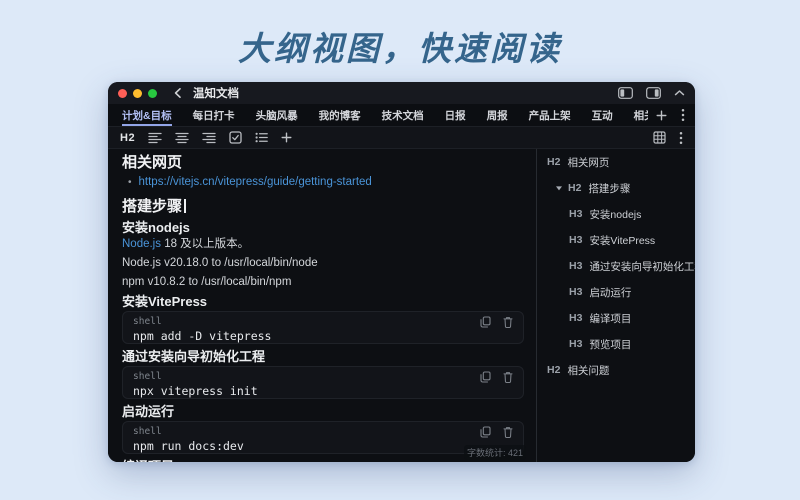  What do you see at coordinates (497, 115) in the screenshot?
I see `tab-item: 周报` at bounding box center [497, 115].